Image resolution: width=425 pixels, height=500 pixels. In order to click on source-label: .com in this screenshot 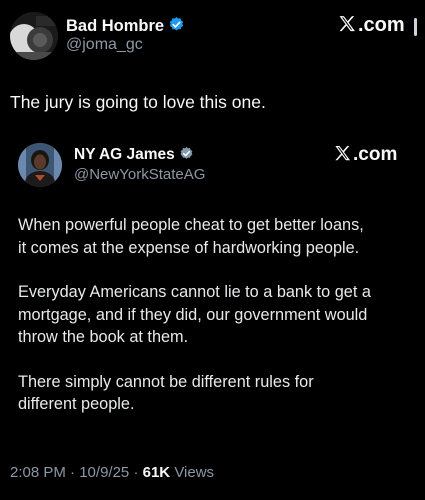, I will do `click(371, 27)`.